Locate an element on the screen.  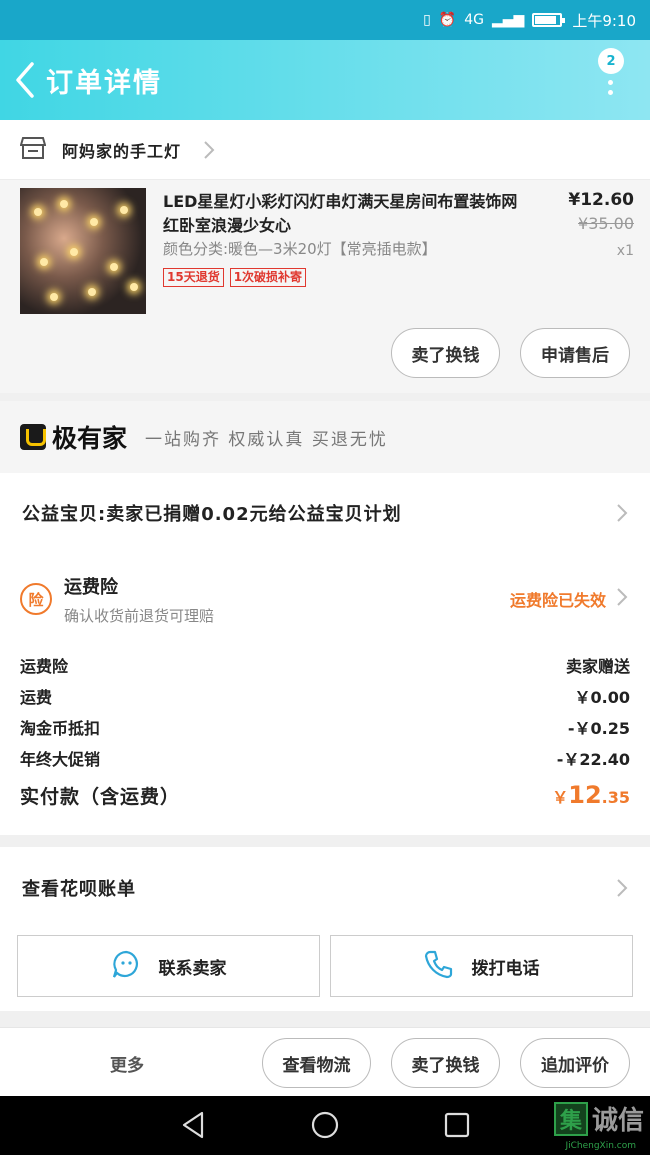
bottom-action-bar: 更多 查看物流 卖了换钱 追加评价 is located at coordinates (325, 1061).